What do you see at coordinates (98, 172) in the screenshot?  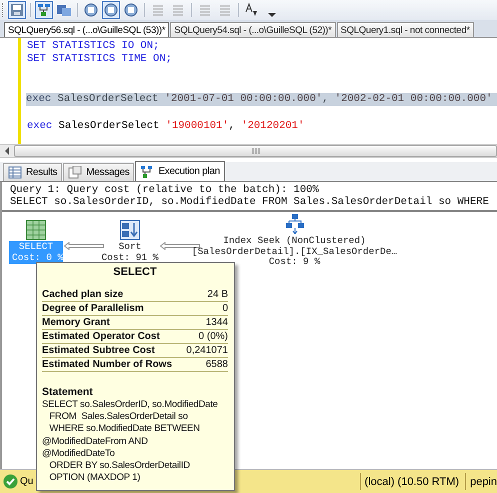 I see `result-tab: Messages` at bounding box center [98, 172].